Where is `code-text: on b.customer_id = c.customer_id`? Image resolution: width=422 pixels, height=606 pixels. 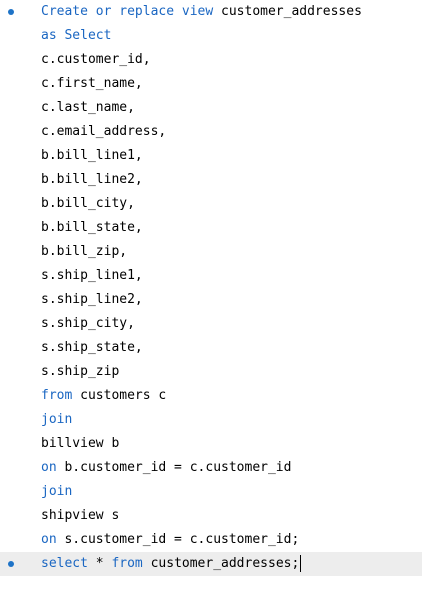 code-text: on b.customer_id = c.customer_id is located at coordinates (166, 468).